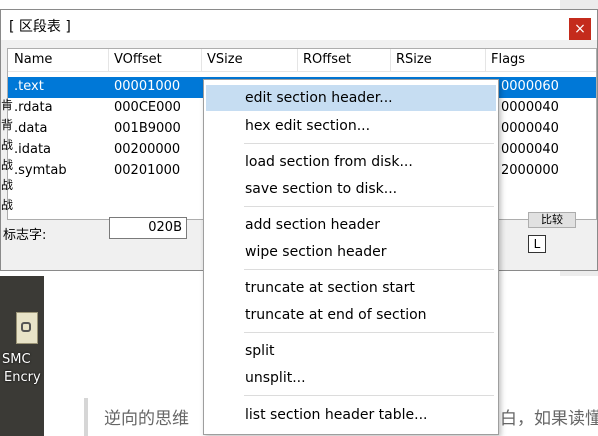 This screenshot has height=436, width=598. I want to click on cell-voffset: 00200000, so click(147, 149).